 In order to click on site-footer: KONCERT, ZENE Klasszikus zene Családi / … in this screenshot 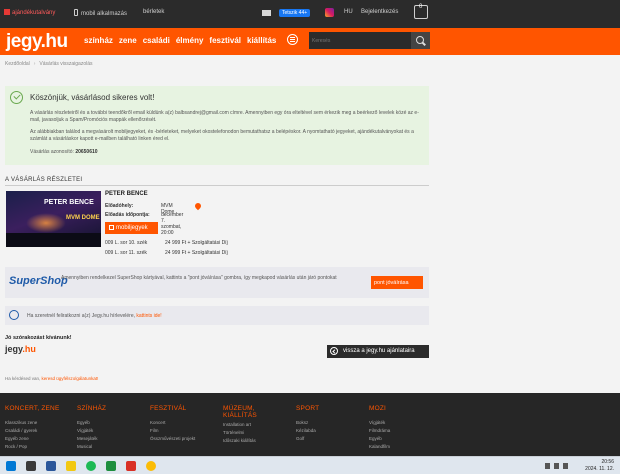, I will do `click(310, 424)`.